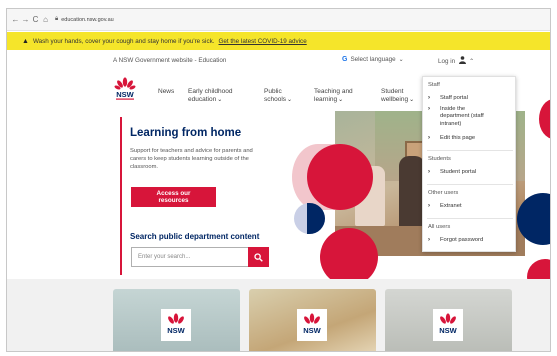 Image resolution: width=557 pixels, height=356 pixels. I want to click on nav-public-schools-line1: Public, so click(273, 91).